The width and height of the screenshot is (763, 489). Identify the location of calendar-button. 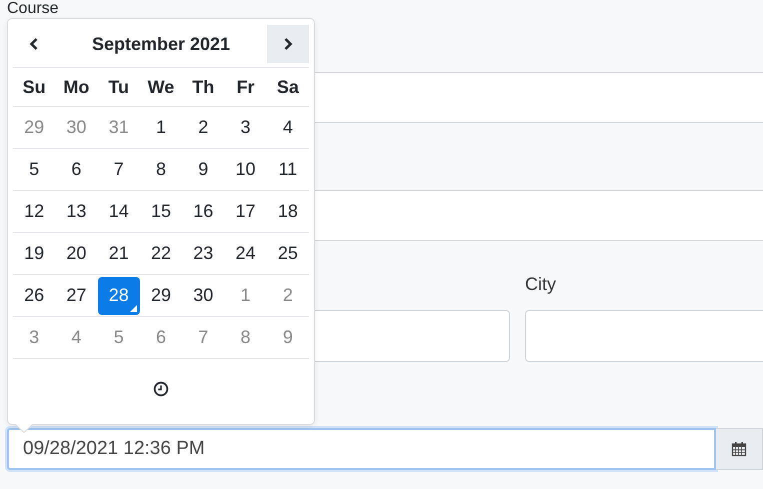
(739, 449).